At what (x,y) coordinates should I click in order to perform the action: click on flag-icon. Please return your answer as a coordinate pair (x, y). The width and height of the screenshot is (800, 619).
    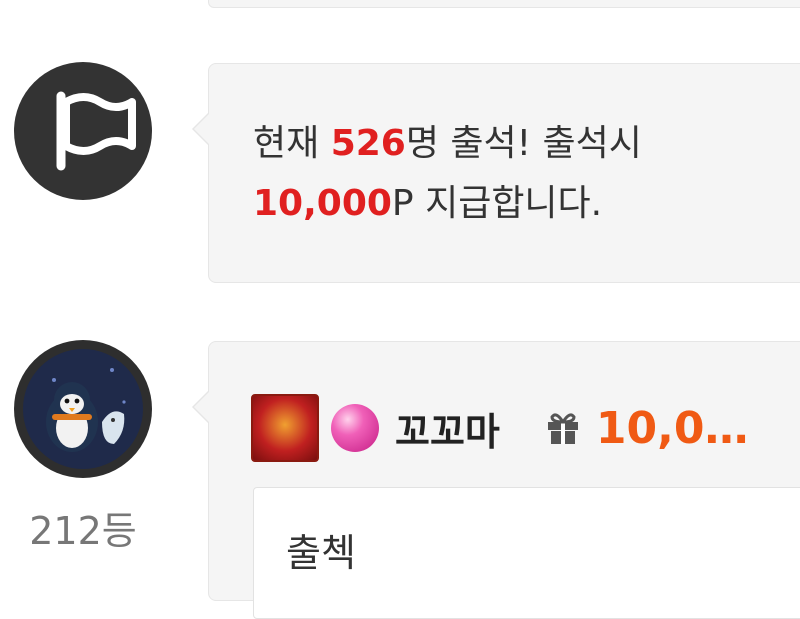
    Looking at the image, I should click on (96, 131).